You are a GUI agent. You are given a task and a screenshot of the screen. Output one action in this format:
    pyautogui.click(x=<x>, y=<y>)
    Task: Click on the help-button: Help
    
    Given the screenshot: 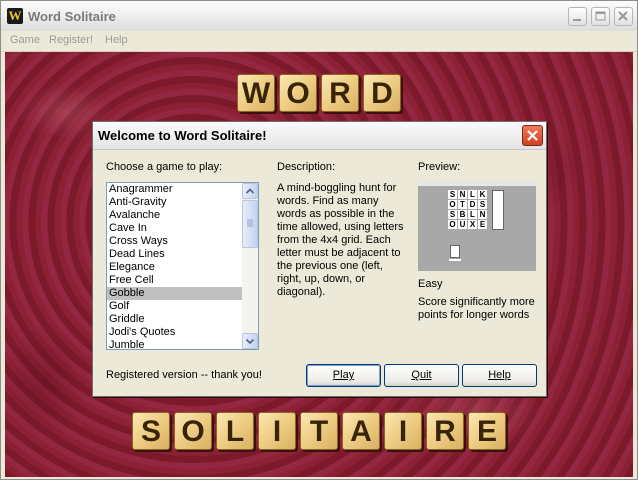 What is the action you would take?
    pyautogui.click(x=499, y=375)
    